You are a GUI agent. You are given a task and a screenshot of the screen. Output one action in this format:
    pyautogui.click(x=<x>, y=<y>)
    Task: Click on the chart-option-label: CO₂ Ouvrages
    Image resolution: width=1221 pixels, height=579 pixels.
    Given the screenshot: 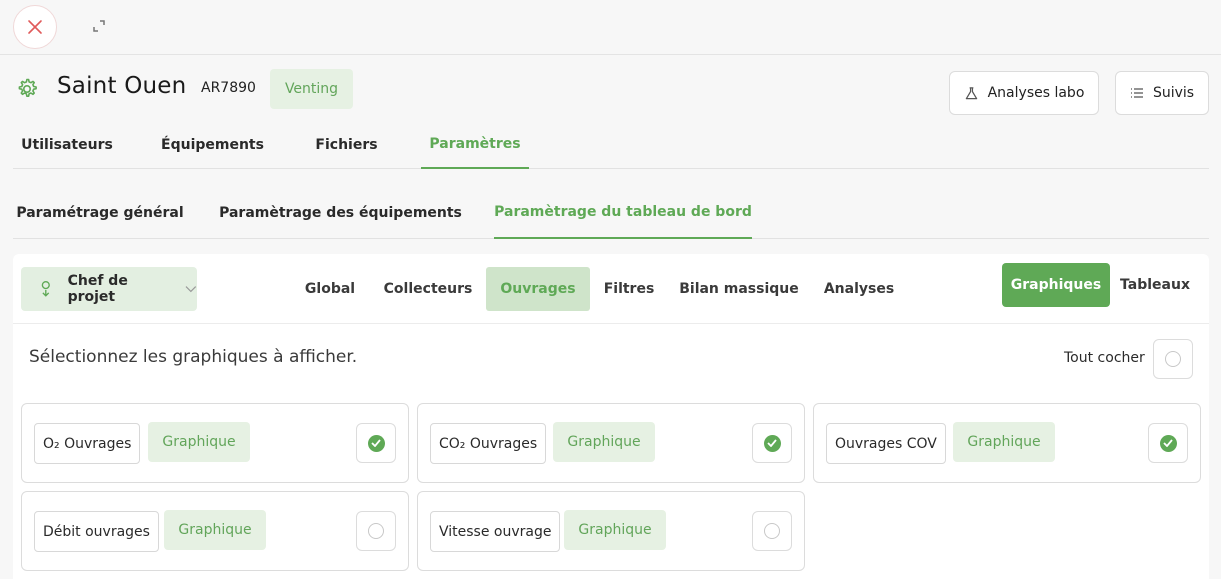 What is the action you would take?
    pyautogui.click(x=488, y=443)
    